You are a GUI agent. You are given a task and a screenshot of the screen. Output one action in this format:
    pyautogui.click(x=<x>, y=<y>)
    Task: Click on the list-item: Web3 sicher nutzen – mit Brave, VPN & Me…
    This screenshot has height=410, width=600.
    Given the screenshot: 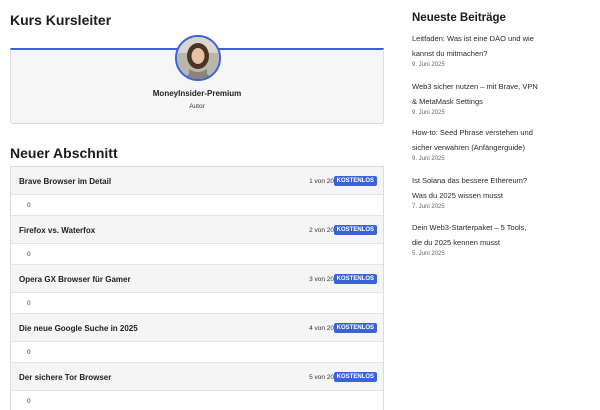 What is the action you would take?
    pyautogui.click(x=502, y=97)
    